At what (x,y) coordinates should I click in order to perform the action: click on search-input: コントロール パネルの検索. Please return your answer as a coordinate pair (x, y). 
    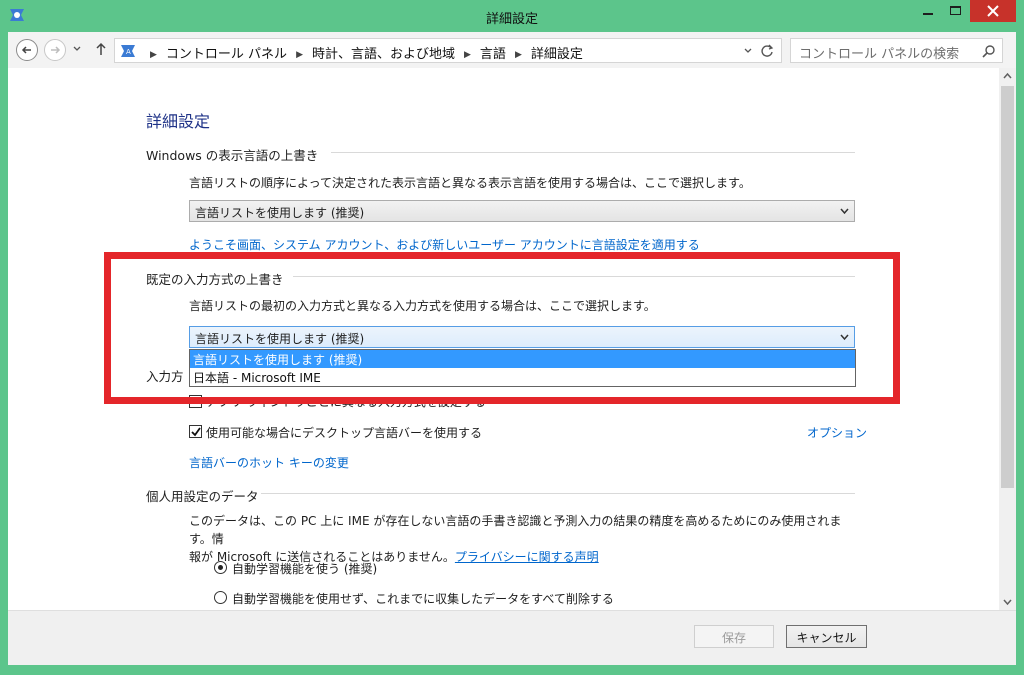
    Looking at the image, I should click on (879, 52).